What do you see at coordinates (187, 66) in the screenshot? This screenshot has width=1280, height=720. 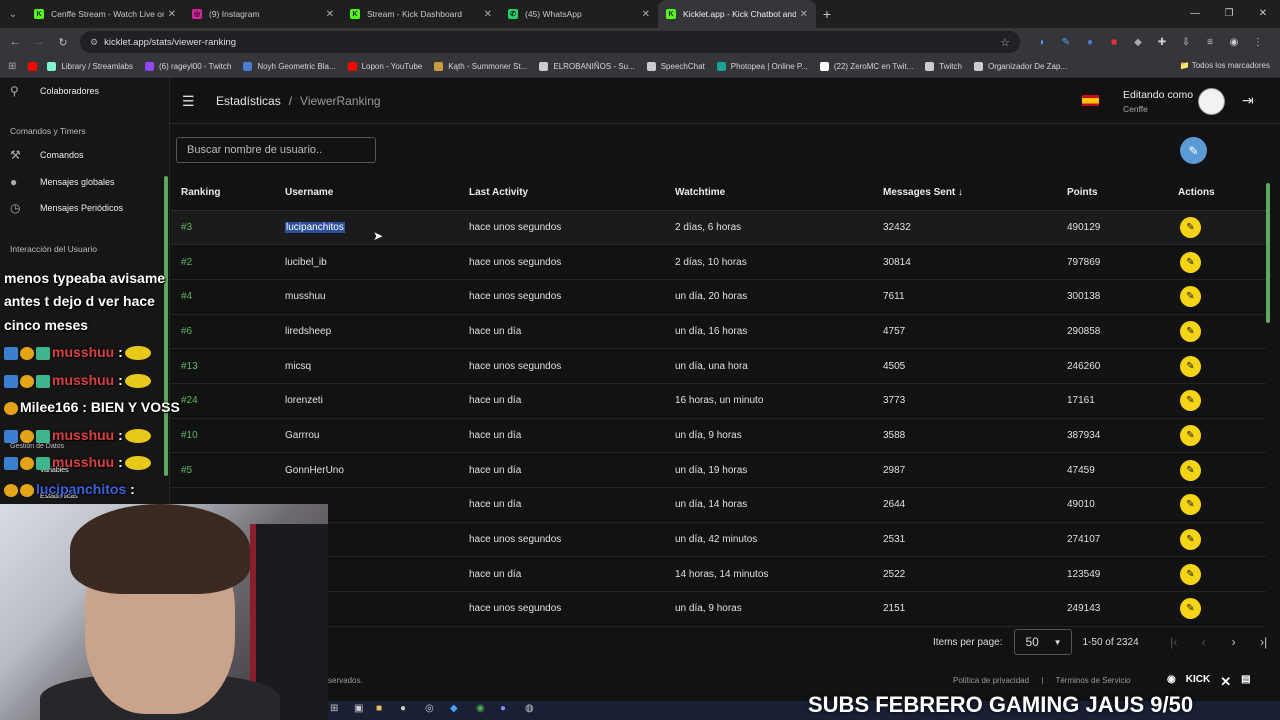 I see `bookmark-item: (6) rageyl00 - Twitch` at bounding box center [187, 66].